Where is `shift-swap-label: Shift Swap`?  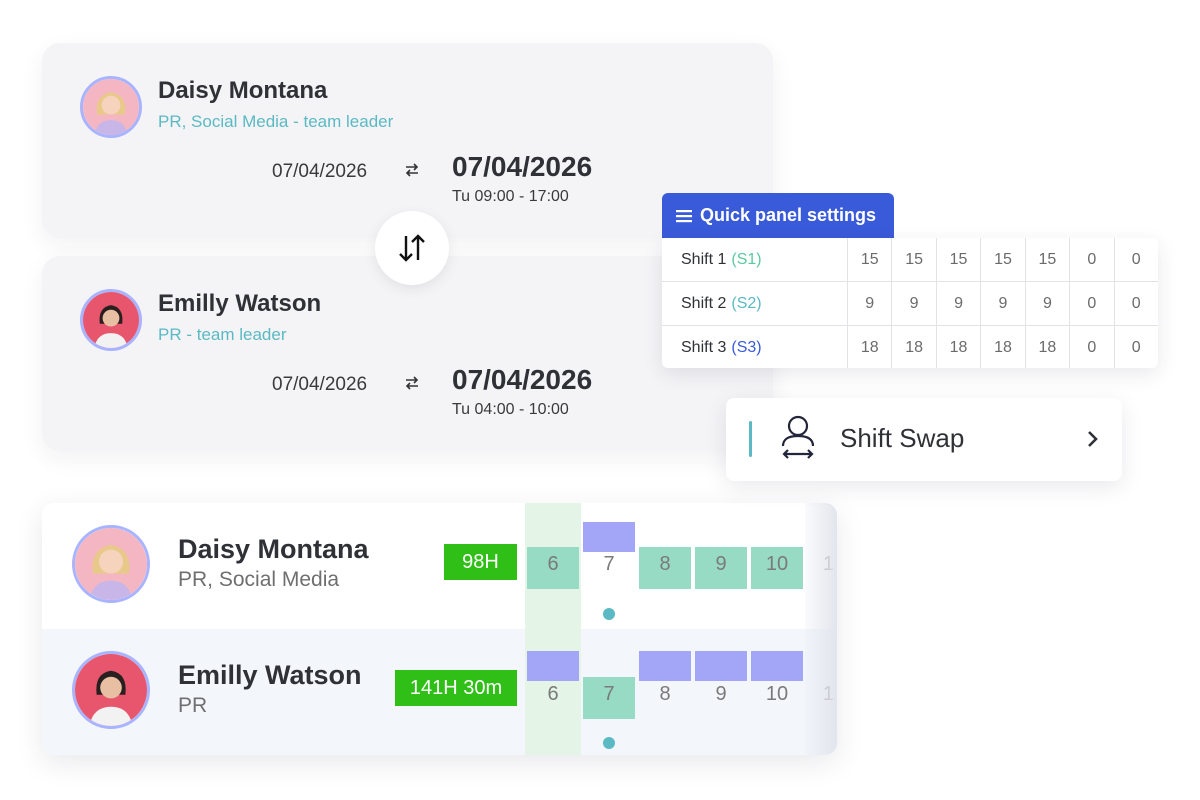 shift-swap-label: Shift Swap is located at coordinates (902, 438).